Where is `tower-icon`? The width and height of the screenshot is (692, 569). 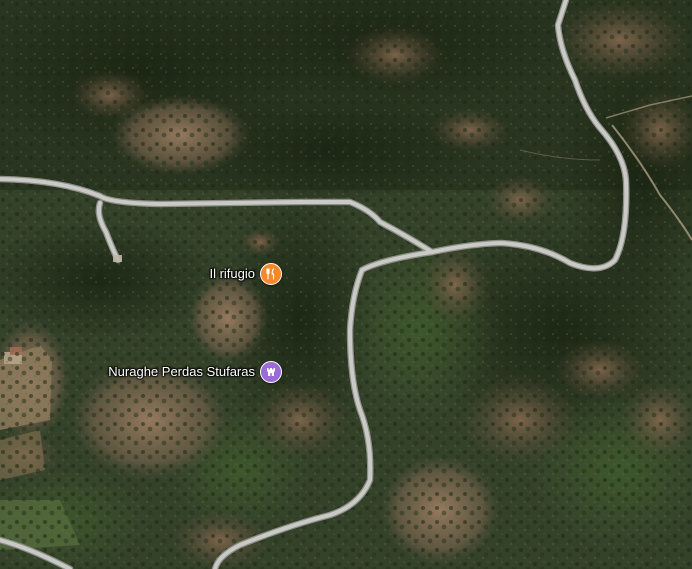
tower-icon is located at coordinates (271, 372).